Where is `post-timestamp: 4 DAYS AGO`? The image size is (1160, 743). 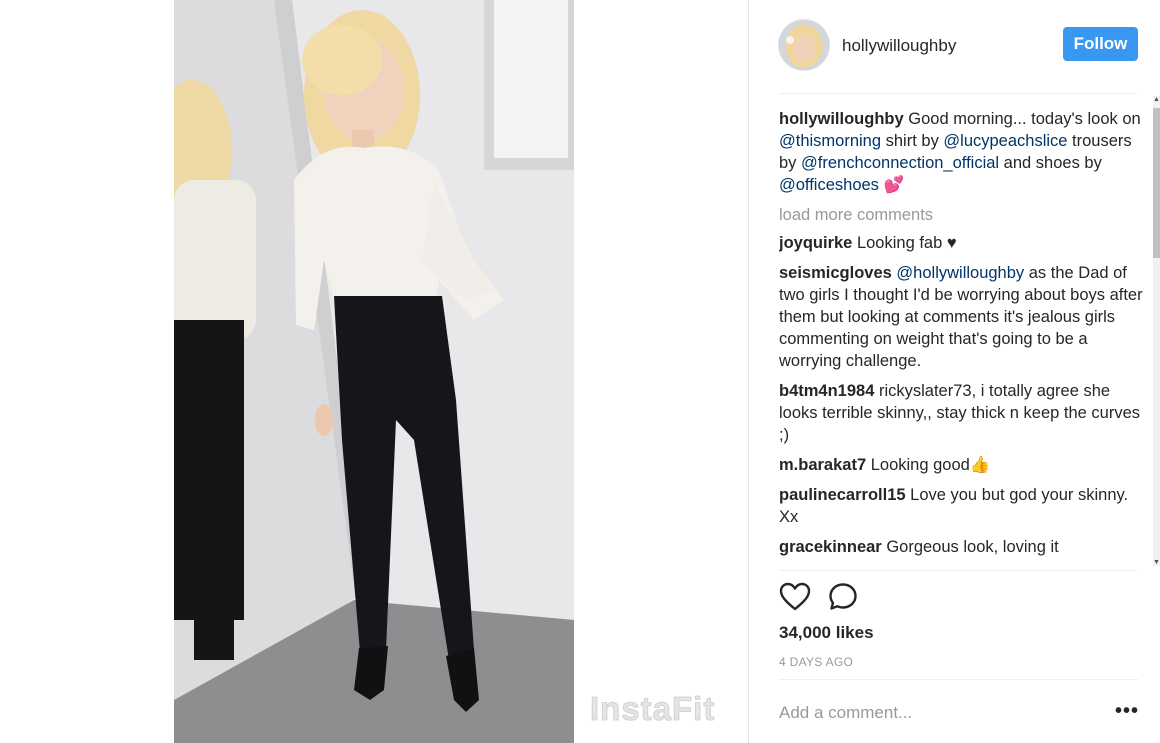 post-timestamp: 4 DAYS AGO is located at coordinates (816, 662).